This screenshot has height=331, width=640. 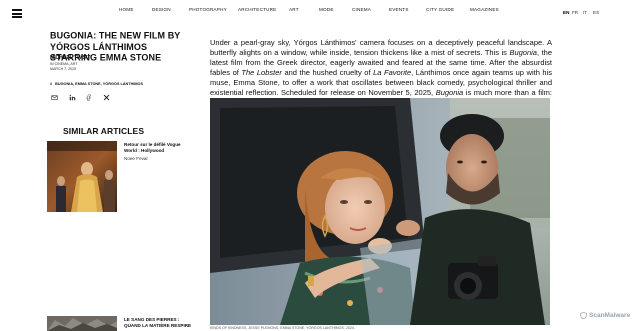 What do you see at coordinates (484, 9) in the screenshot?
I see `nav-item-magazines: MAGAZINES` at bounding box center [484, 9].